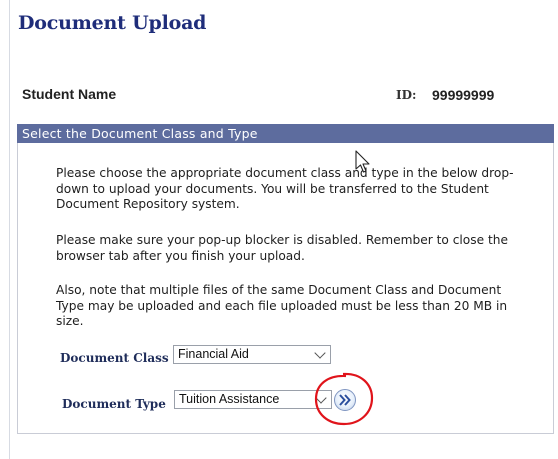 This screenshot has width=558, height=459. I want to click on student-id-label: ID:, so click(406, 95).